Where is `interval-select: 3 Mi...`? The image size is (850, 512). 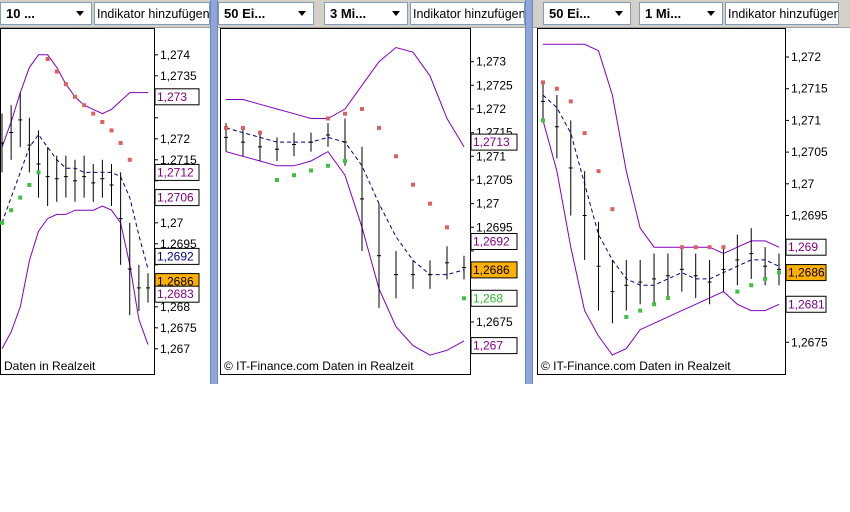 interval-select: 3 Mi... is located at coordinates (366, 13).